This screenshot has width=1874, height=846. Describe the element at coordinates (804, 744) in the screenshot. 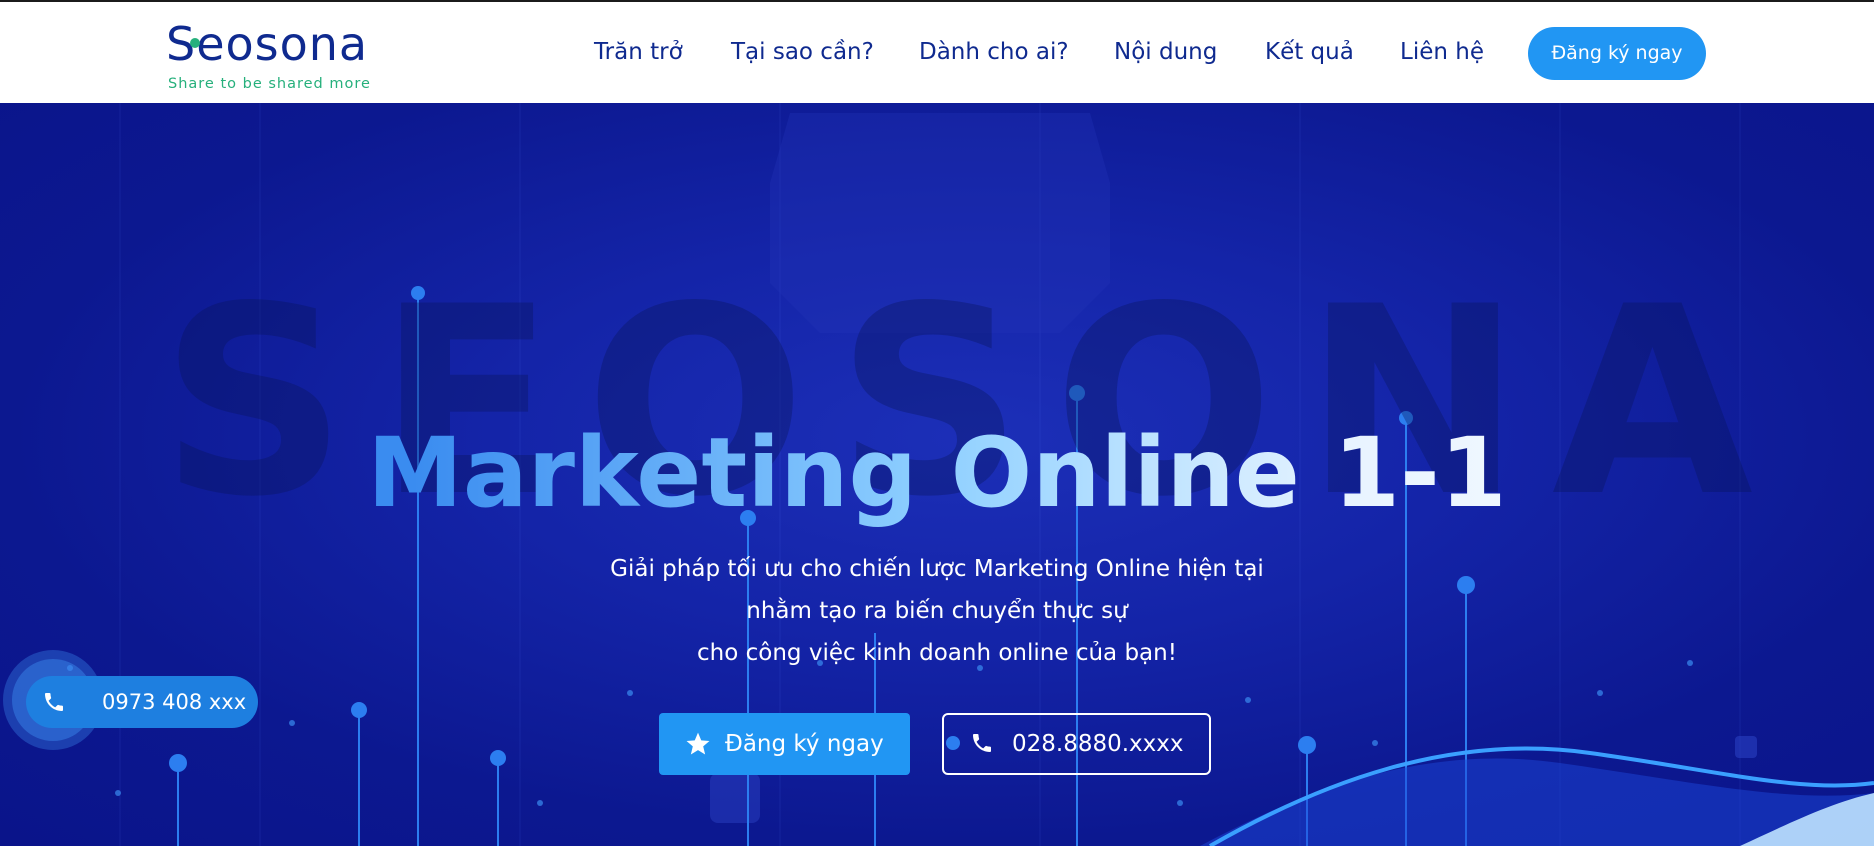

I see `hero-register-button-label: Đăng ký ngay` at that location.